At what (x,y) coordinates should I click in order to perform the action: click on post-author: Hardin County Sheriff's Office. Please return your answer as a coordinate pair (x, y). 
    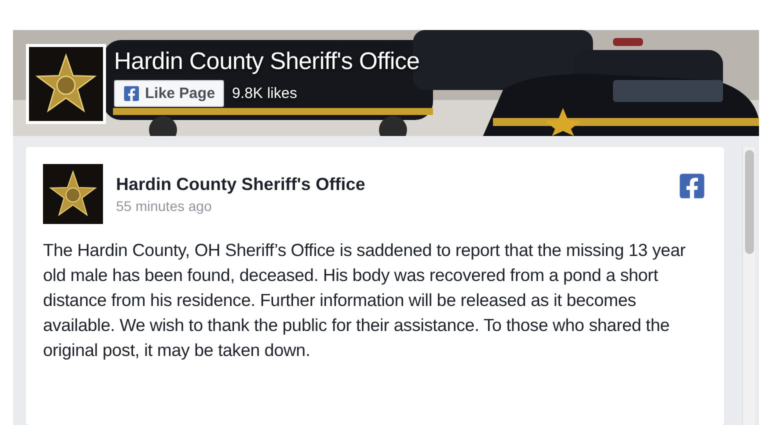
    Looking at the image, I should click on (390, 184).